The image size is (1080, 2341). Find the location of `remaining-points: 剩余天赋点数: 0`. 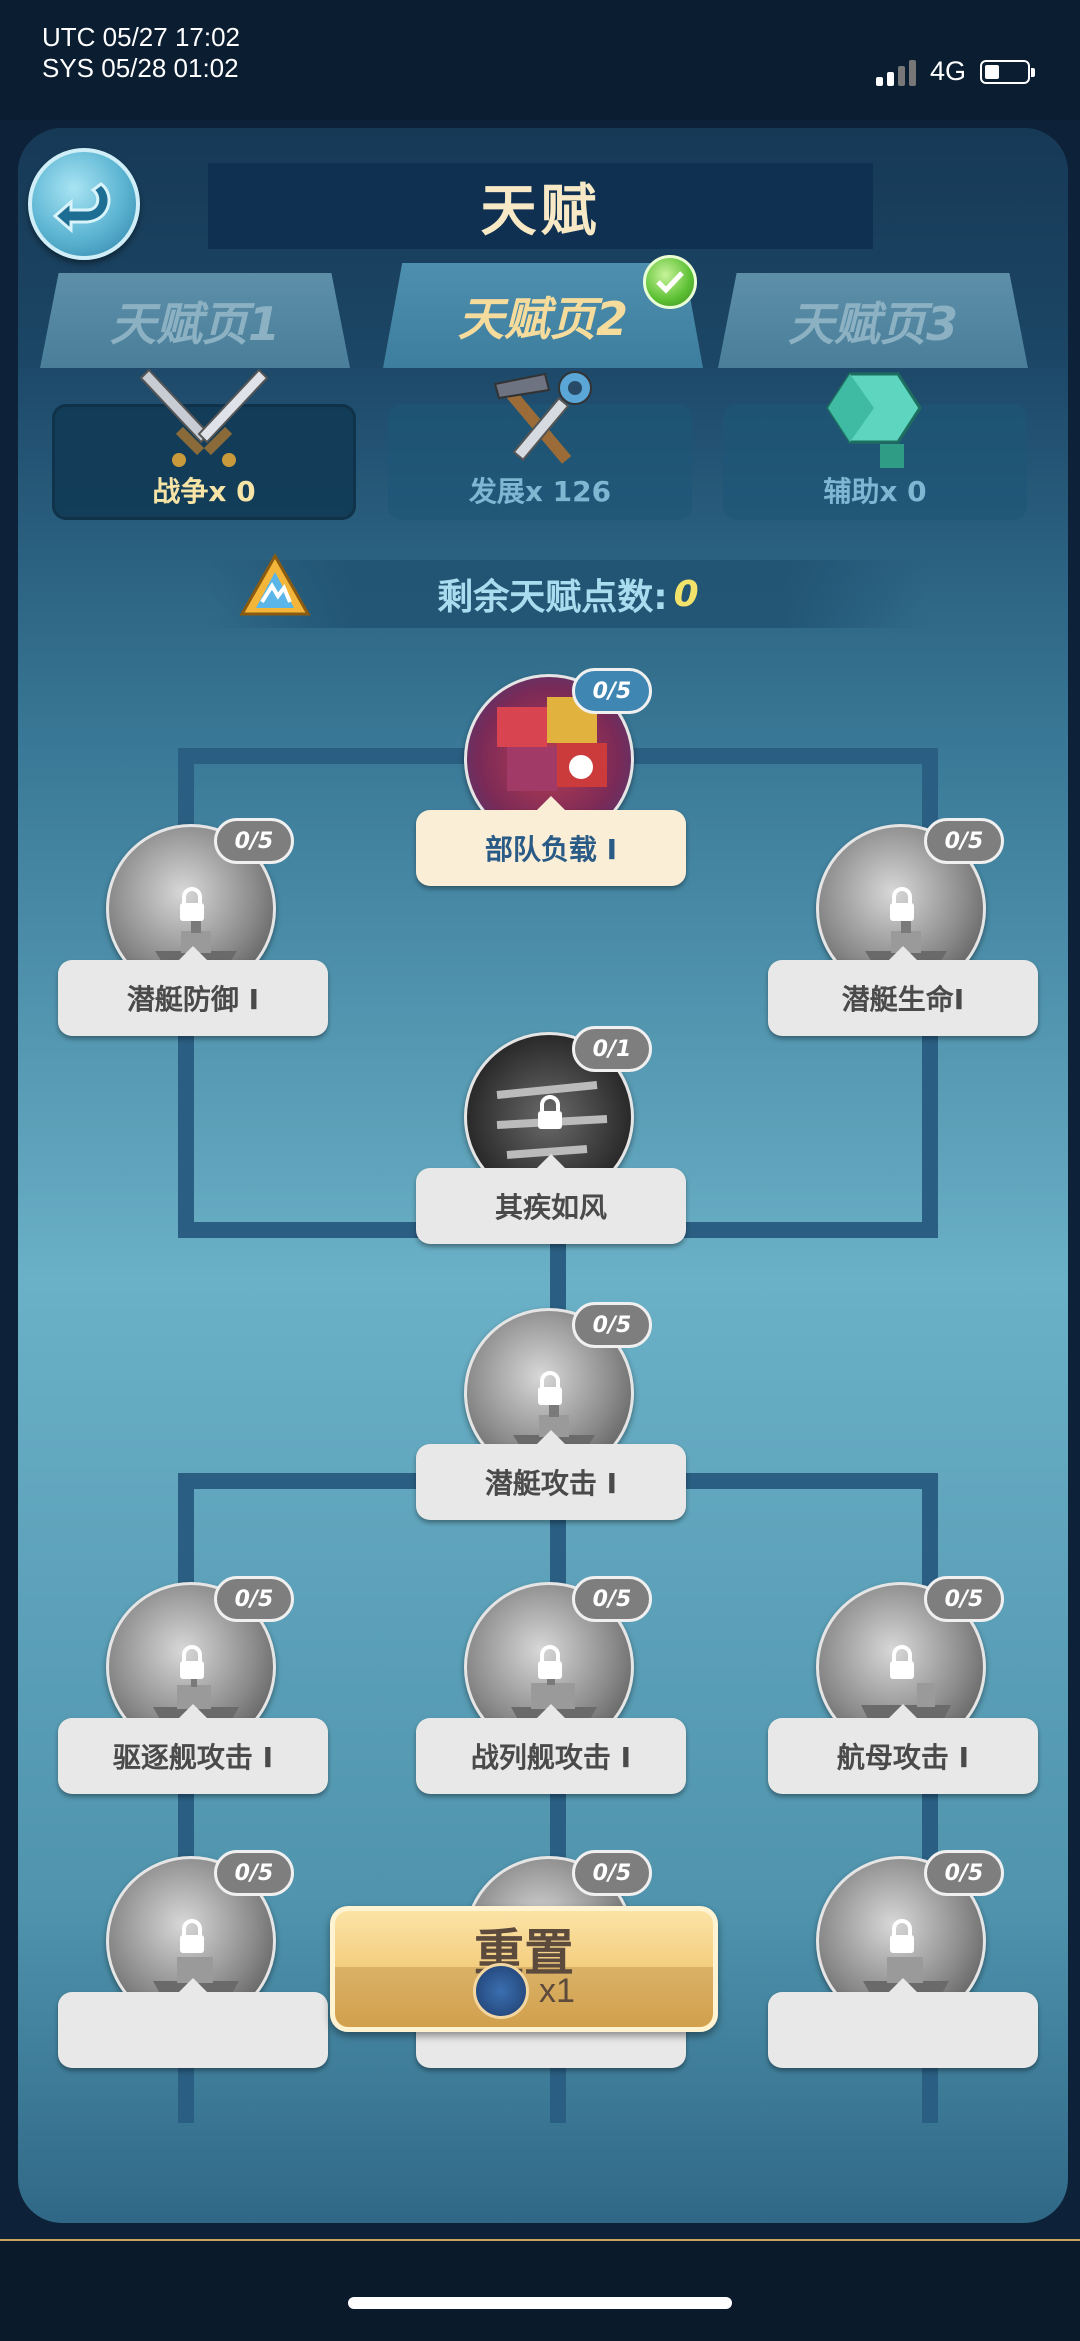

remaining-points: 剩余天赋点数: 0 is located at coordinates (568, 590).